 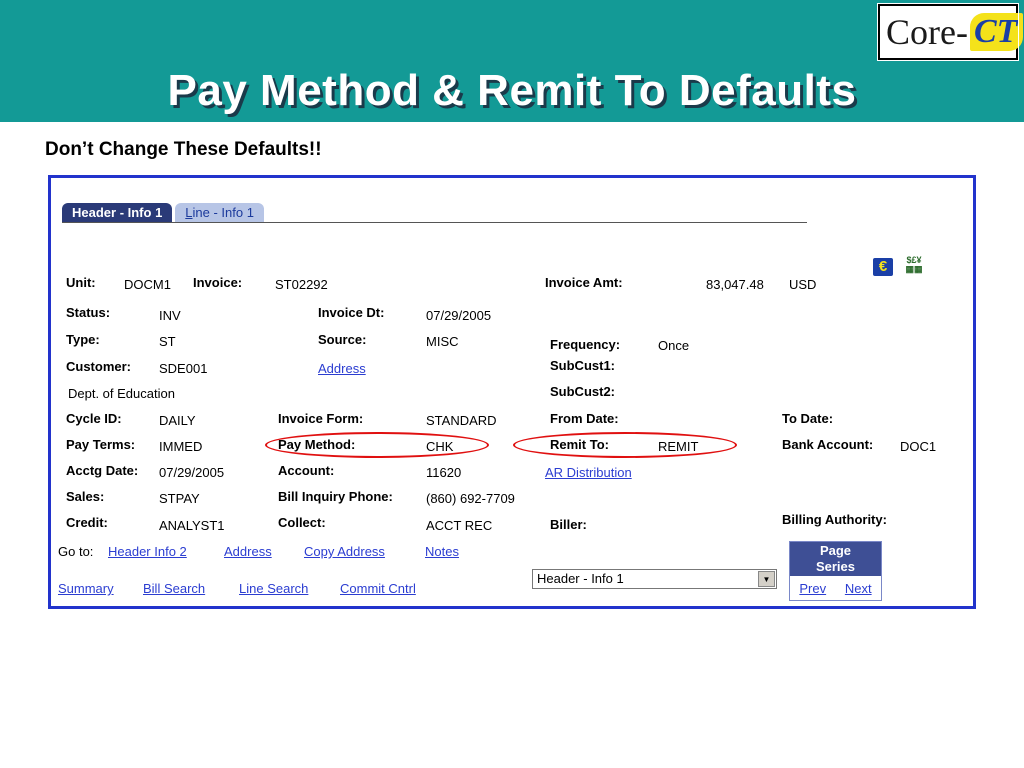 I want to click on line-search-link: Line Search, so click(x=273, y=588).